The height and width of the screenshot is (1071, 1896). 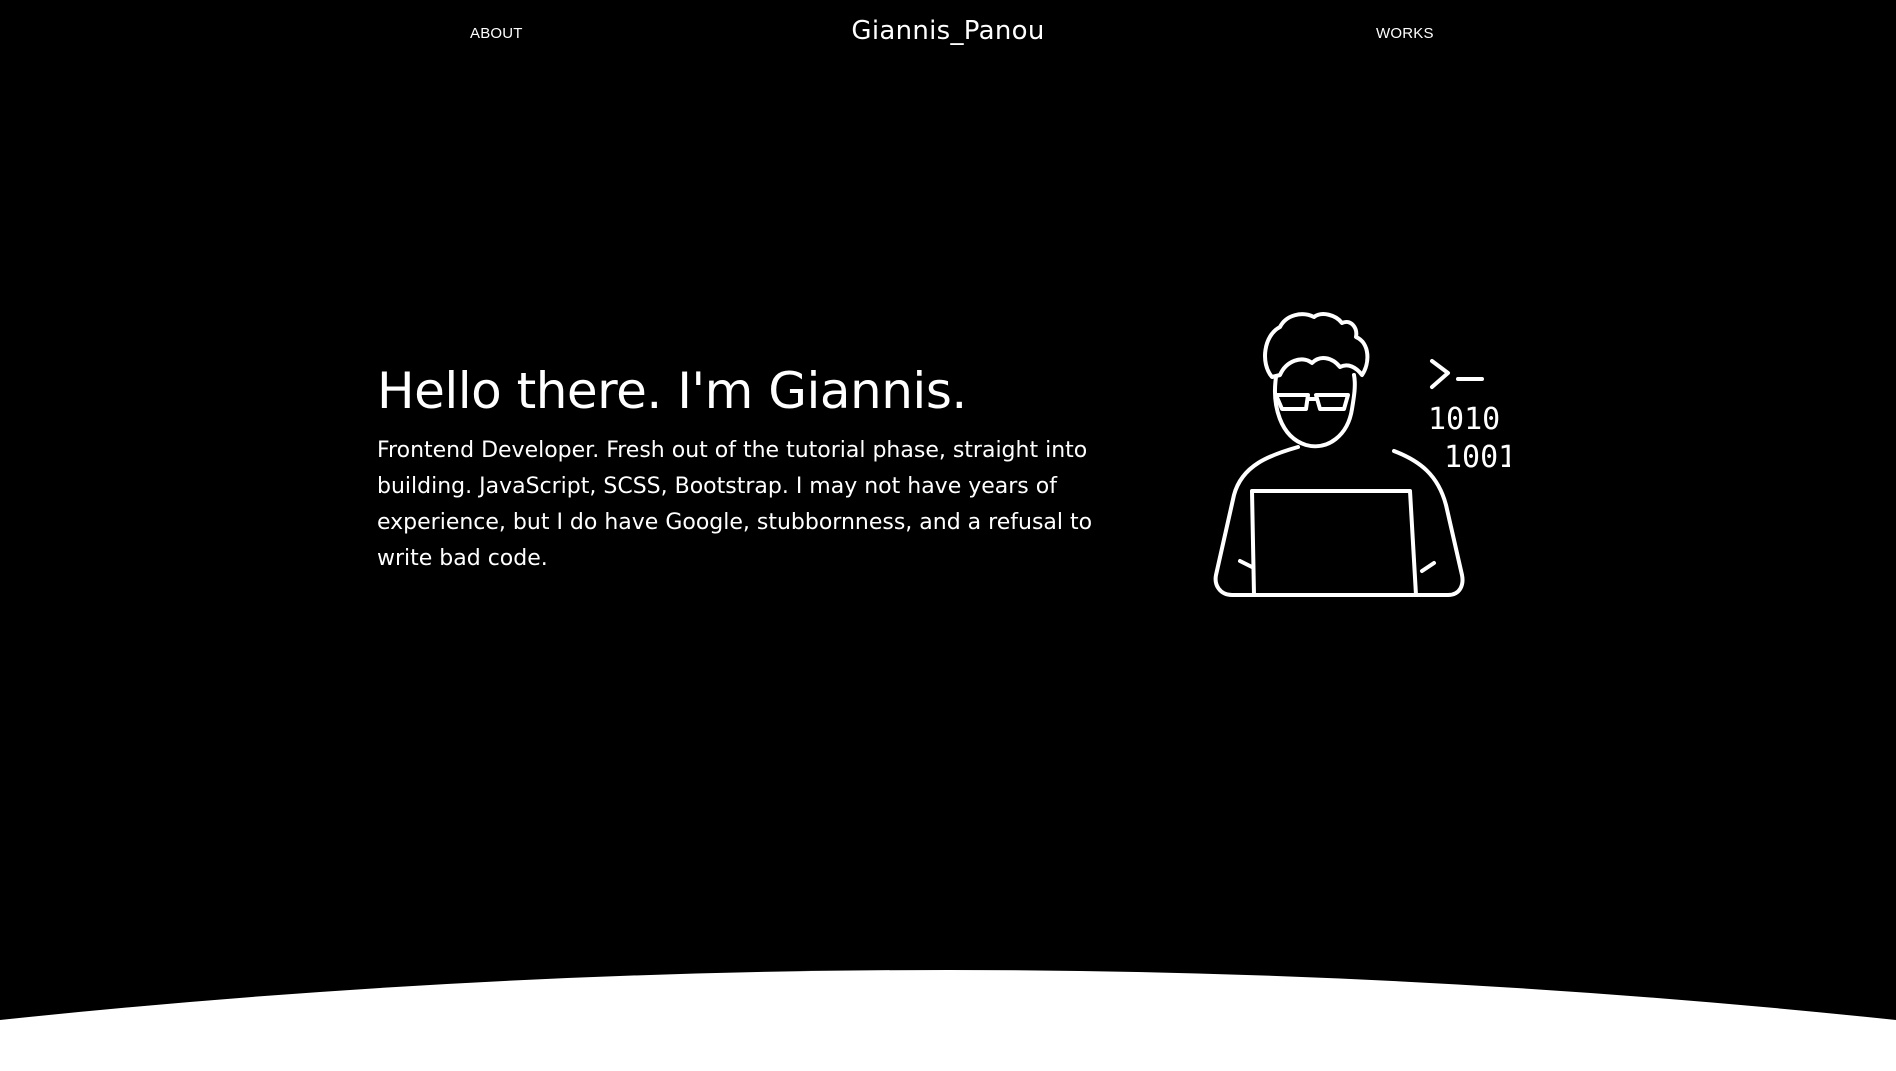 I want to click on hero-title: Hello there. I'm Giannis., so click(x=672, y=391).